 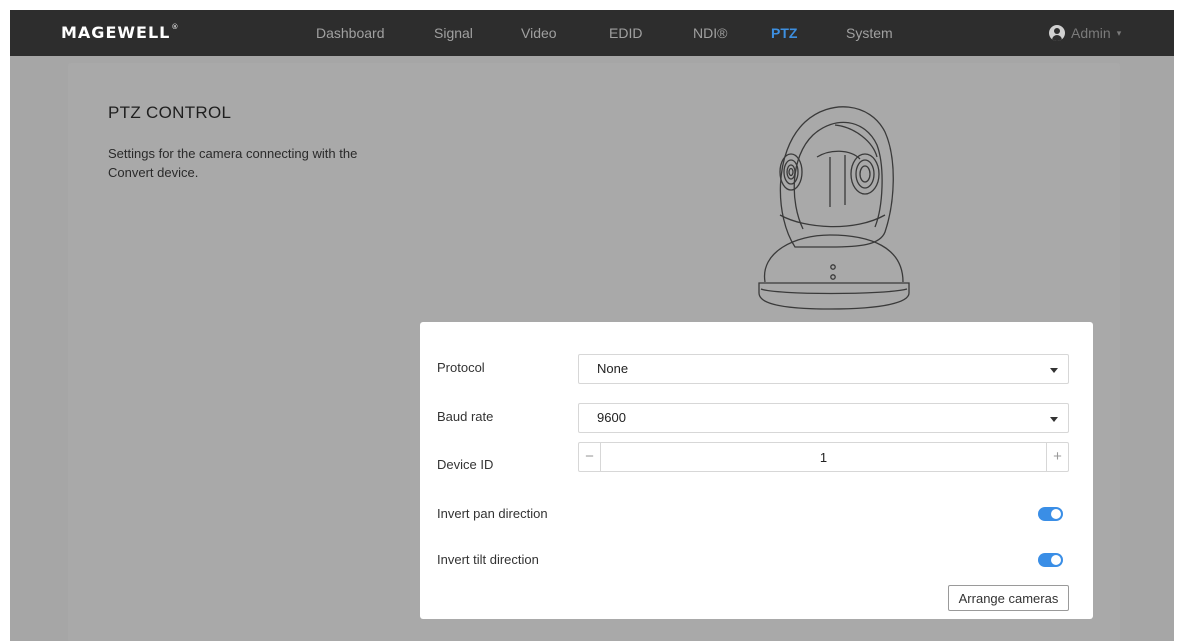 What do you see at coordinates (823, 418) in the screenshot?
I see `baud-rate-select: 9600` at bounding box center [823, 418].